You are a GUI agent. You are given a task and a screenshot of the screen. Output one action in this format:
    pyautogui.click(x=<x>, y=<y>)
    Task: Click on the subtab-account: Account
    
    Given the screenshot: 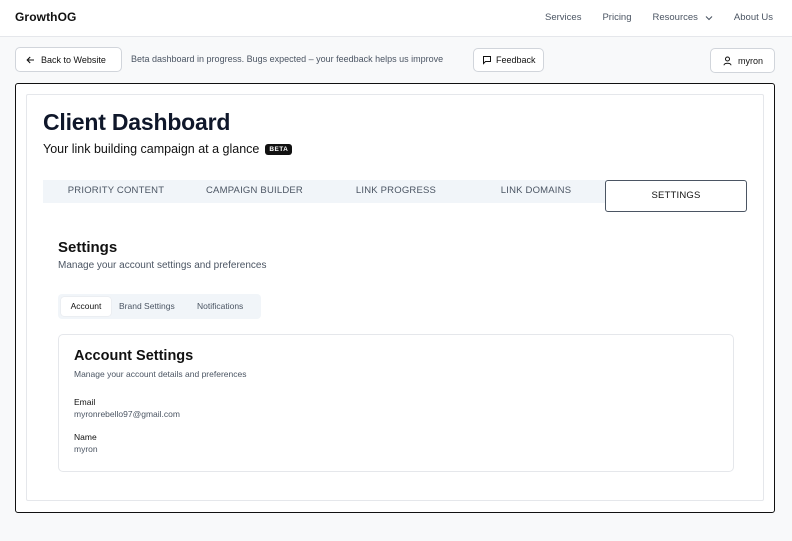 What is the action you would take?
    pyautogui.click(x=86, y=306)
    